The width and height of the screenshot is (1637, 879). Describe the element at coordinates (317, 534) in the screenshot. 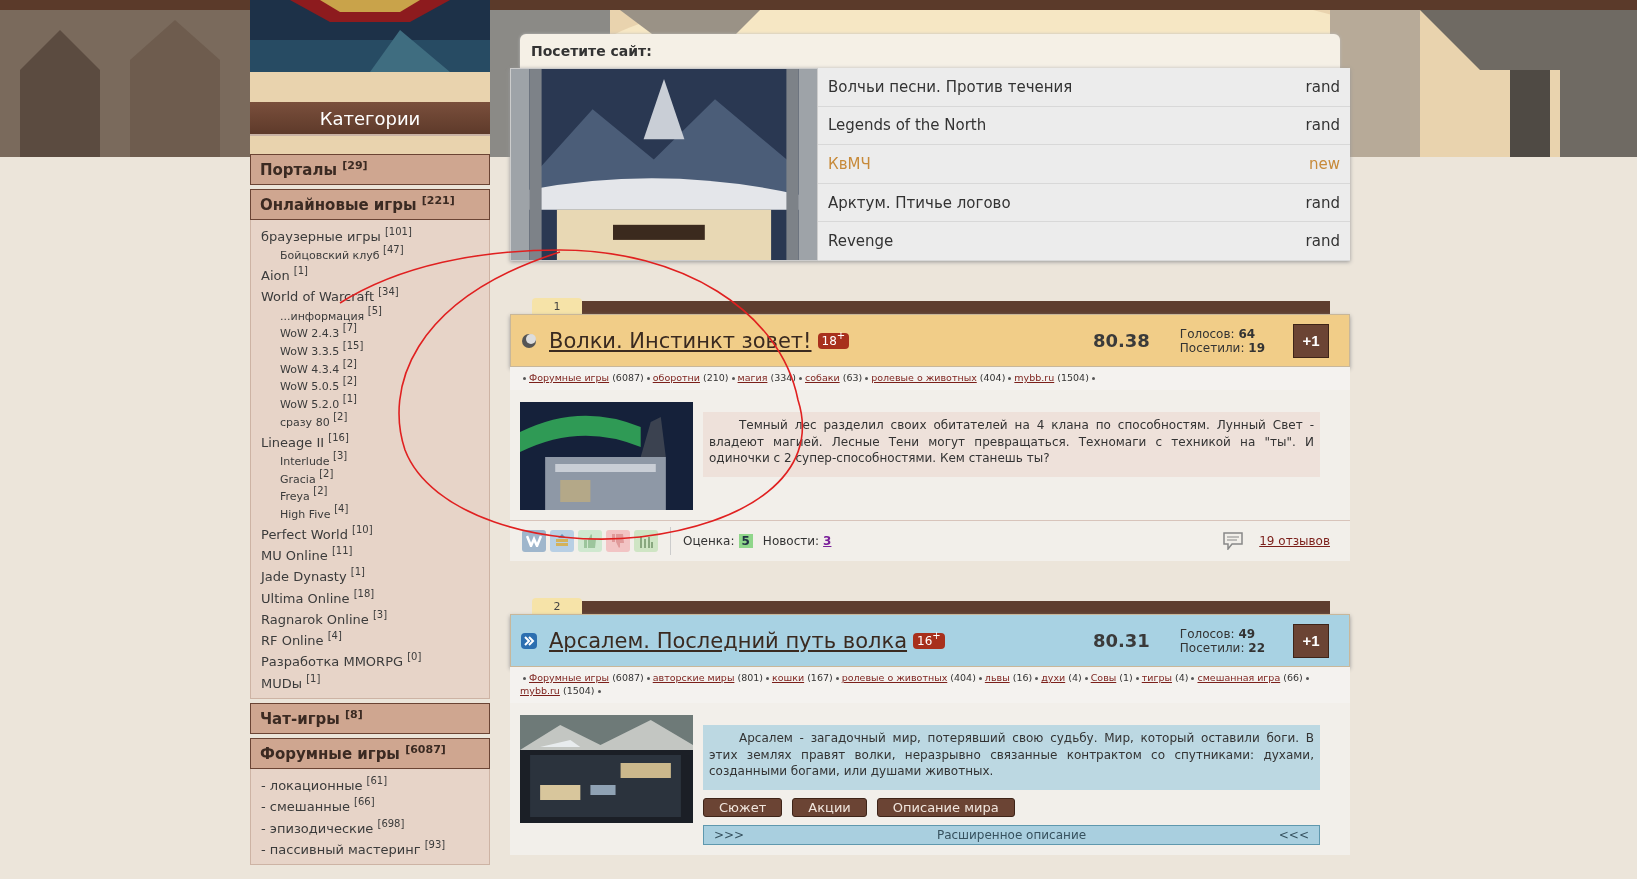

I see `category-link: Perfect World $^{[10]}$` at that location.